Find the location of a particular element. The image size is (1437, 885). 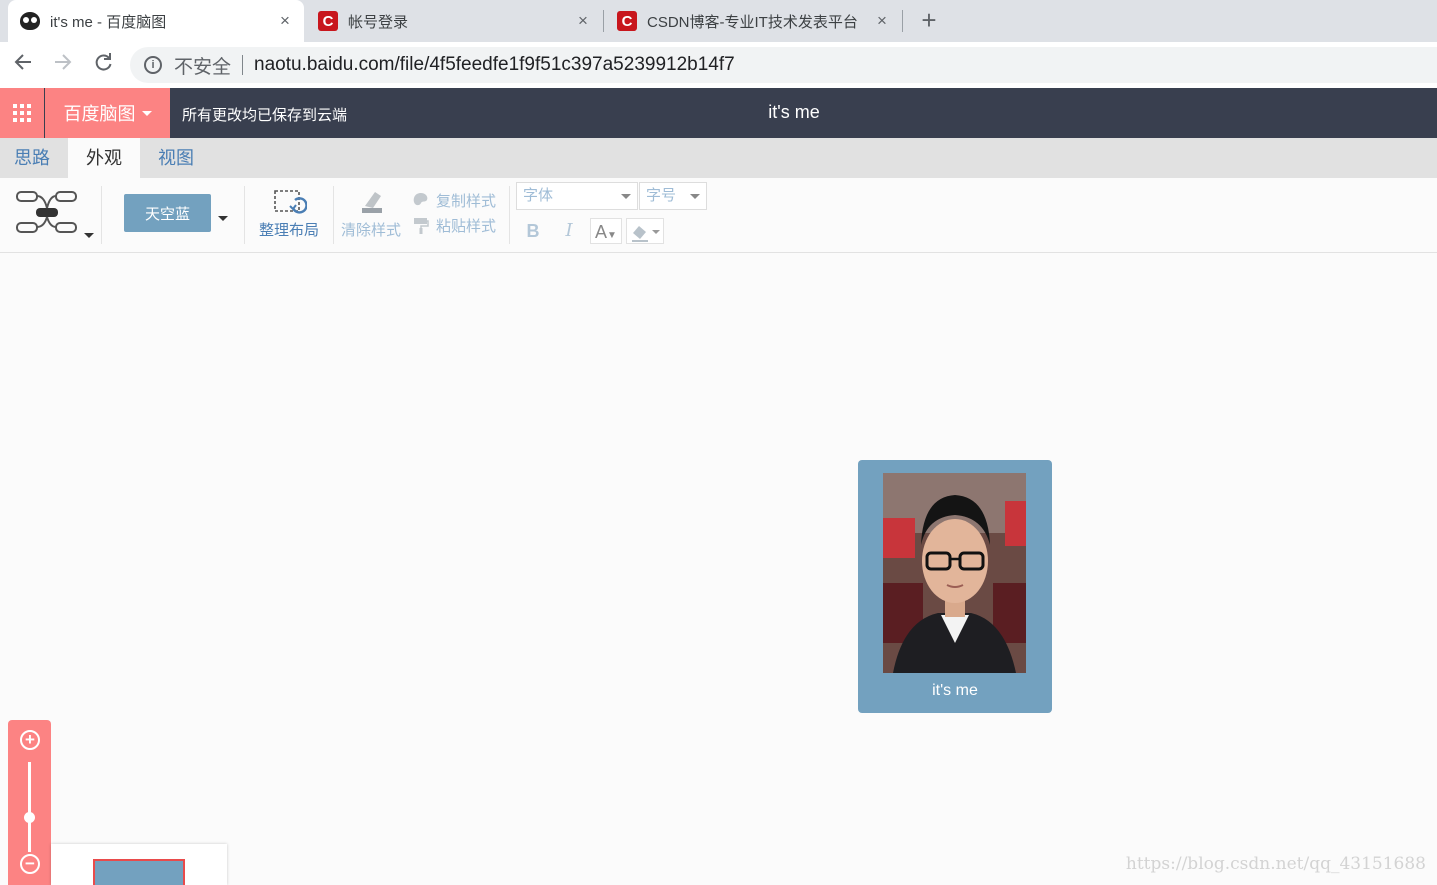

tab-title: it's me - 百度脑图 is located at coordinates (108, 22).